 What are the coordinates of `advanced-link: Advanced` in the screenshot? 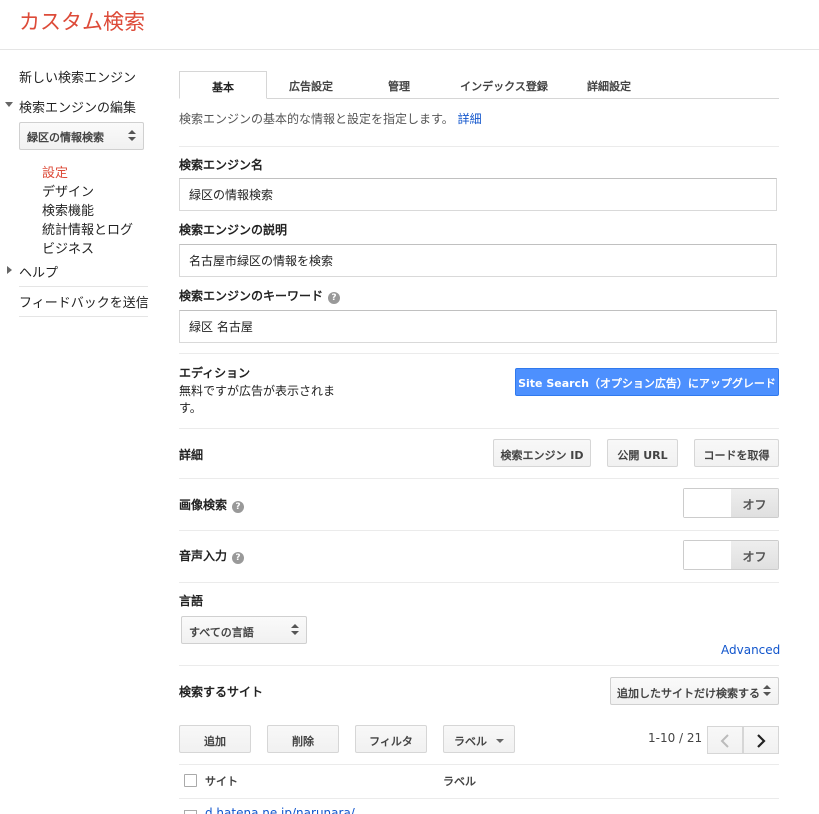 It's located at (750, 650).